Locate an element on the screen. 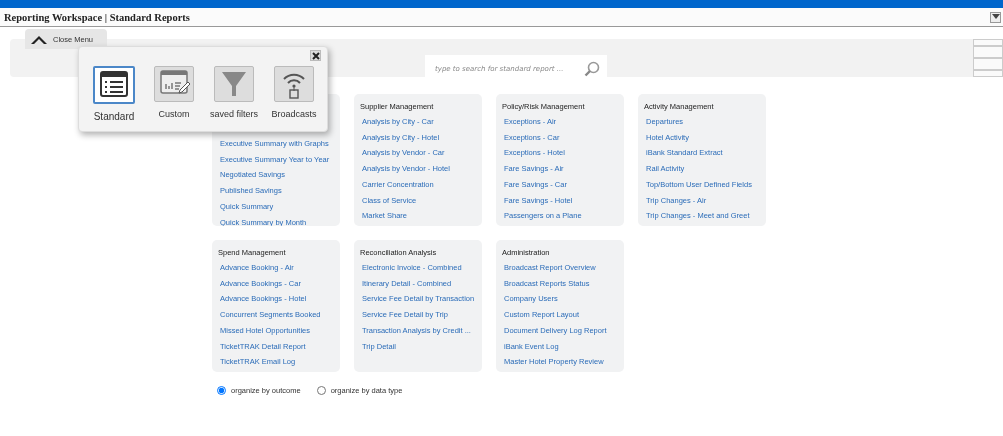 The width and height of the screenshot is (1003, 436). search-icon is located at coordinates (592, 69).